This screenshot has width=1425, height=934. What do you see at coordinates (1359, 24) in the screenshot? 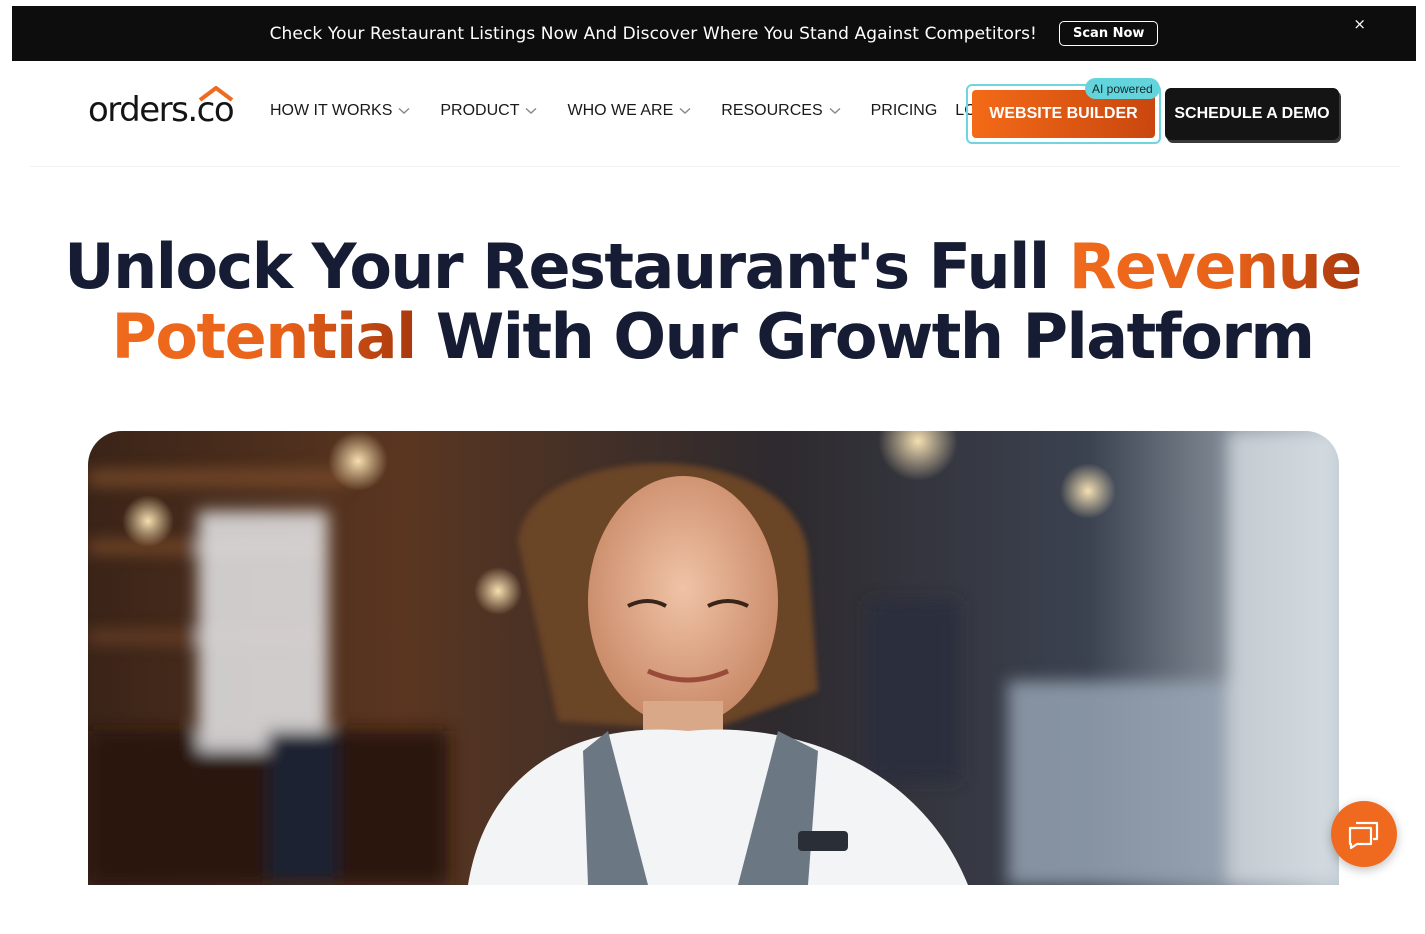
I see `close-icon: ×` at bounding box center [1359, 24].